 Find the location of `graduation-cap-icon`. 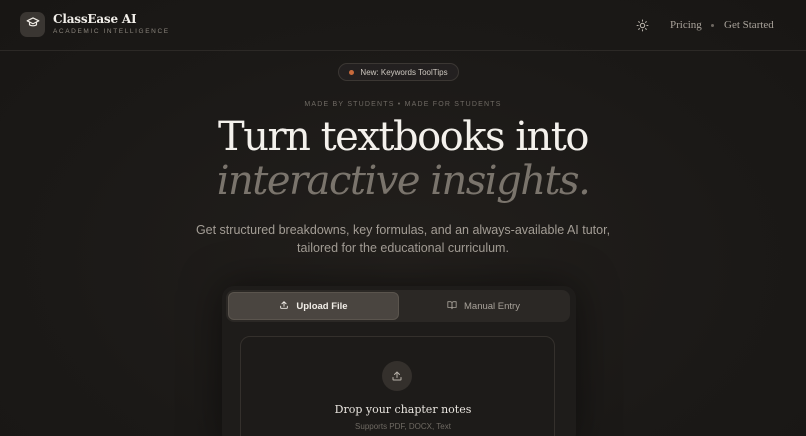

graduation-cap-icon is located at coordinates (33, 24).